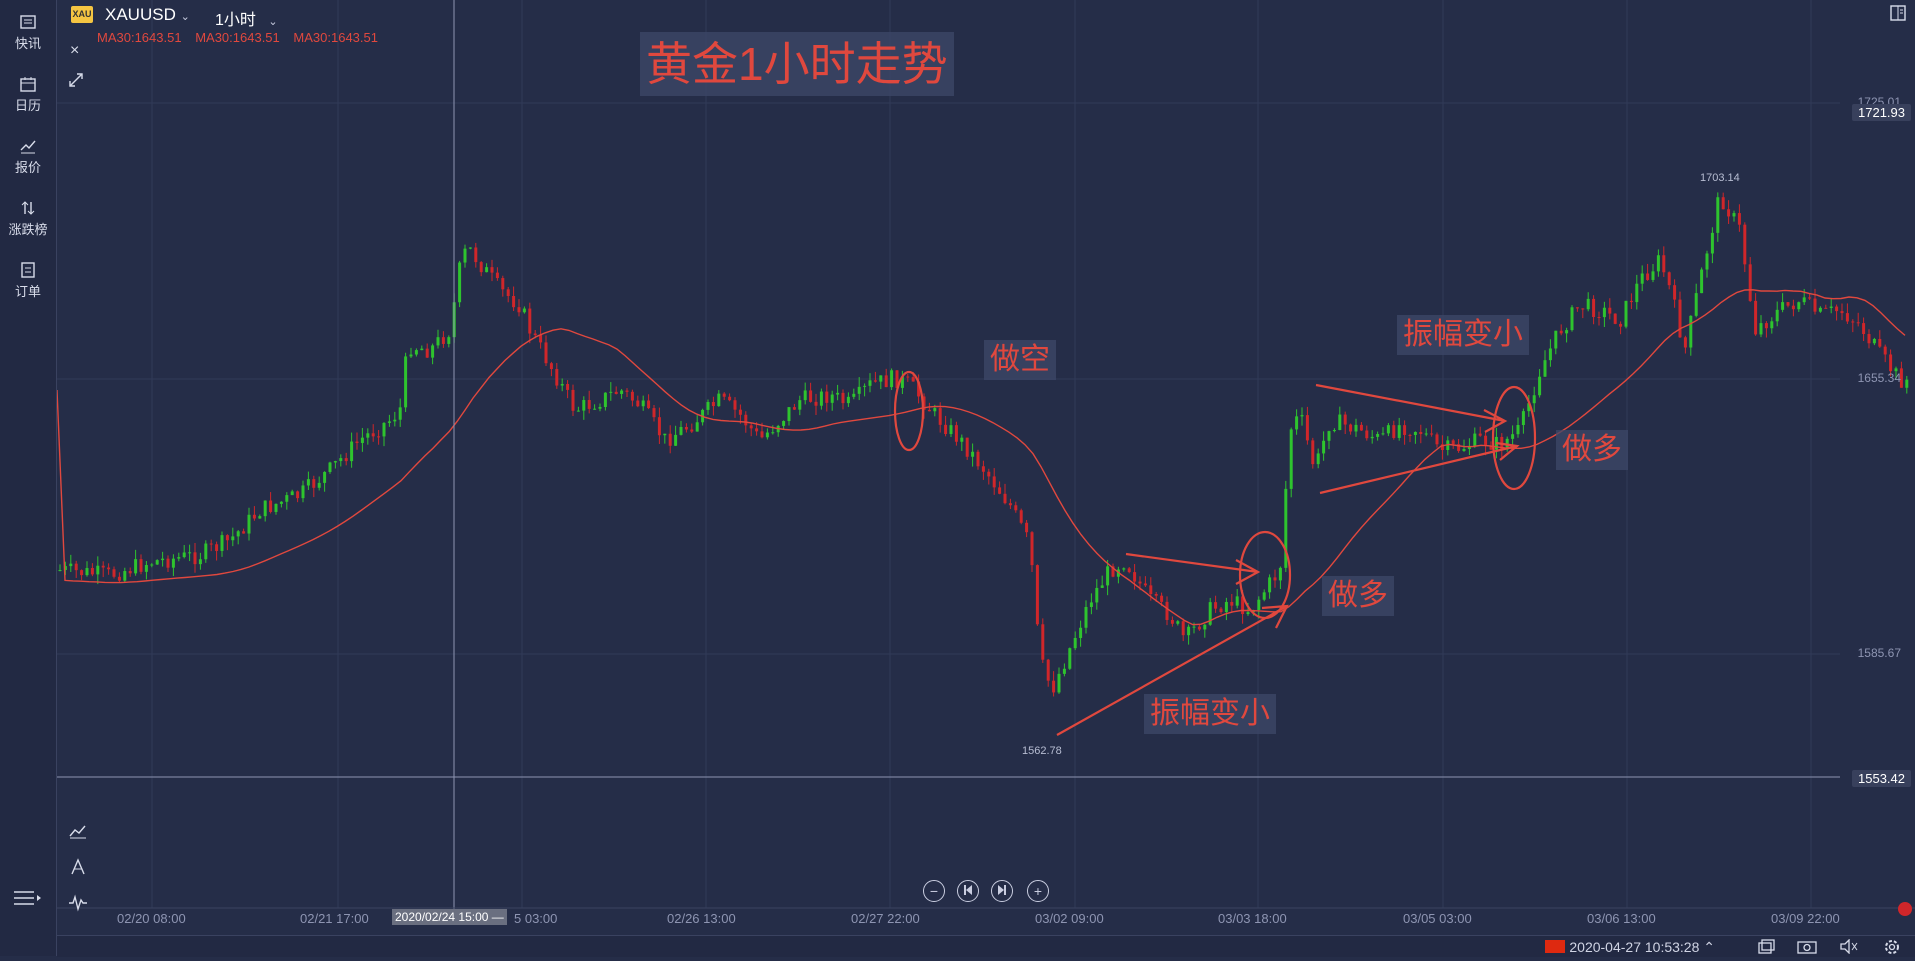 The image size is (1915, 961). What do you see at coordinates (1555, 946) in the screenshot?
I see `china-flag-icon` at bounding box center [1555, 946].